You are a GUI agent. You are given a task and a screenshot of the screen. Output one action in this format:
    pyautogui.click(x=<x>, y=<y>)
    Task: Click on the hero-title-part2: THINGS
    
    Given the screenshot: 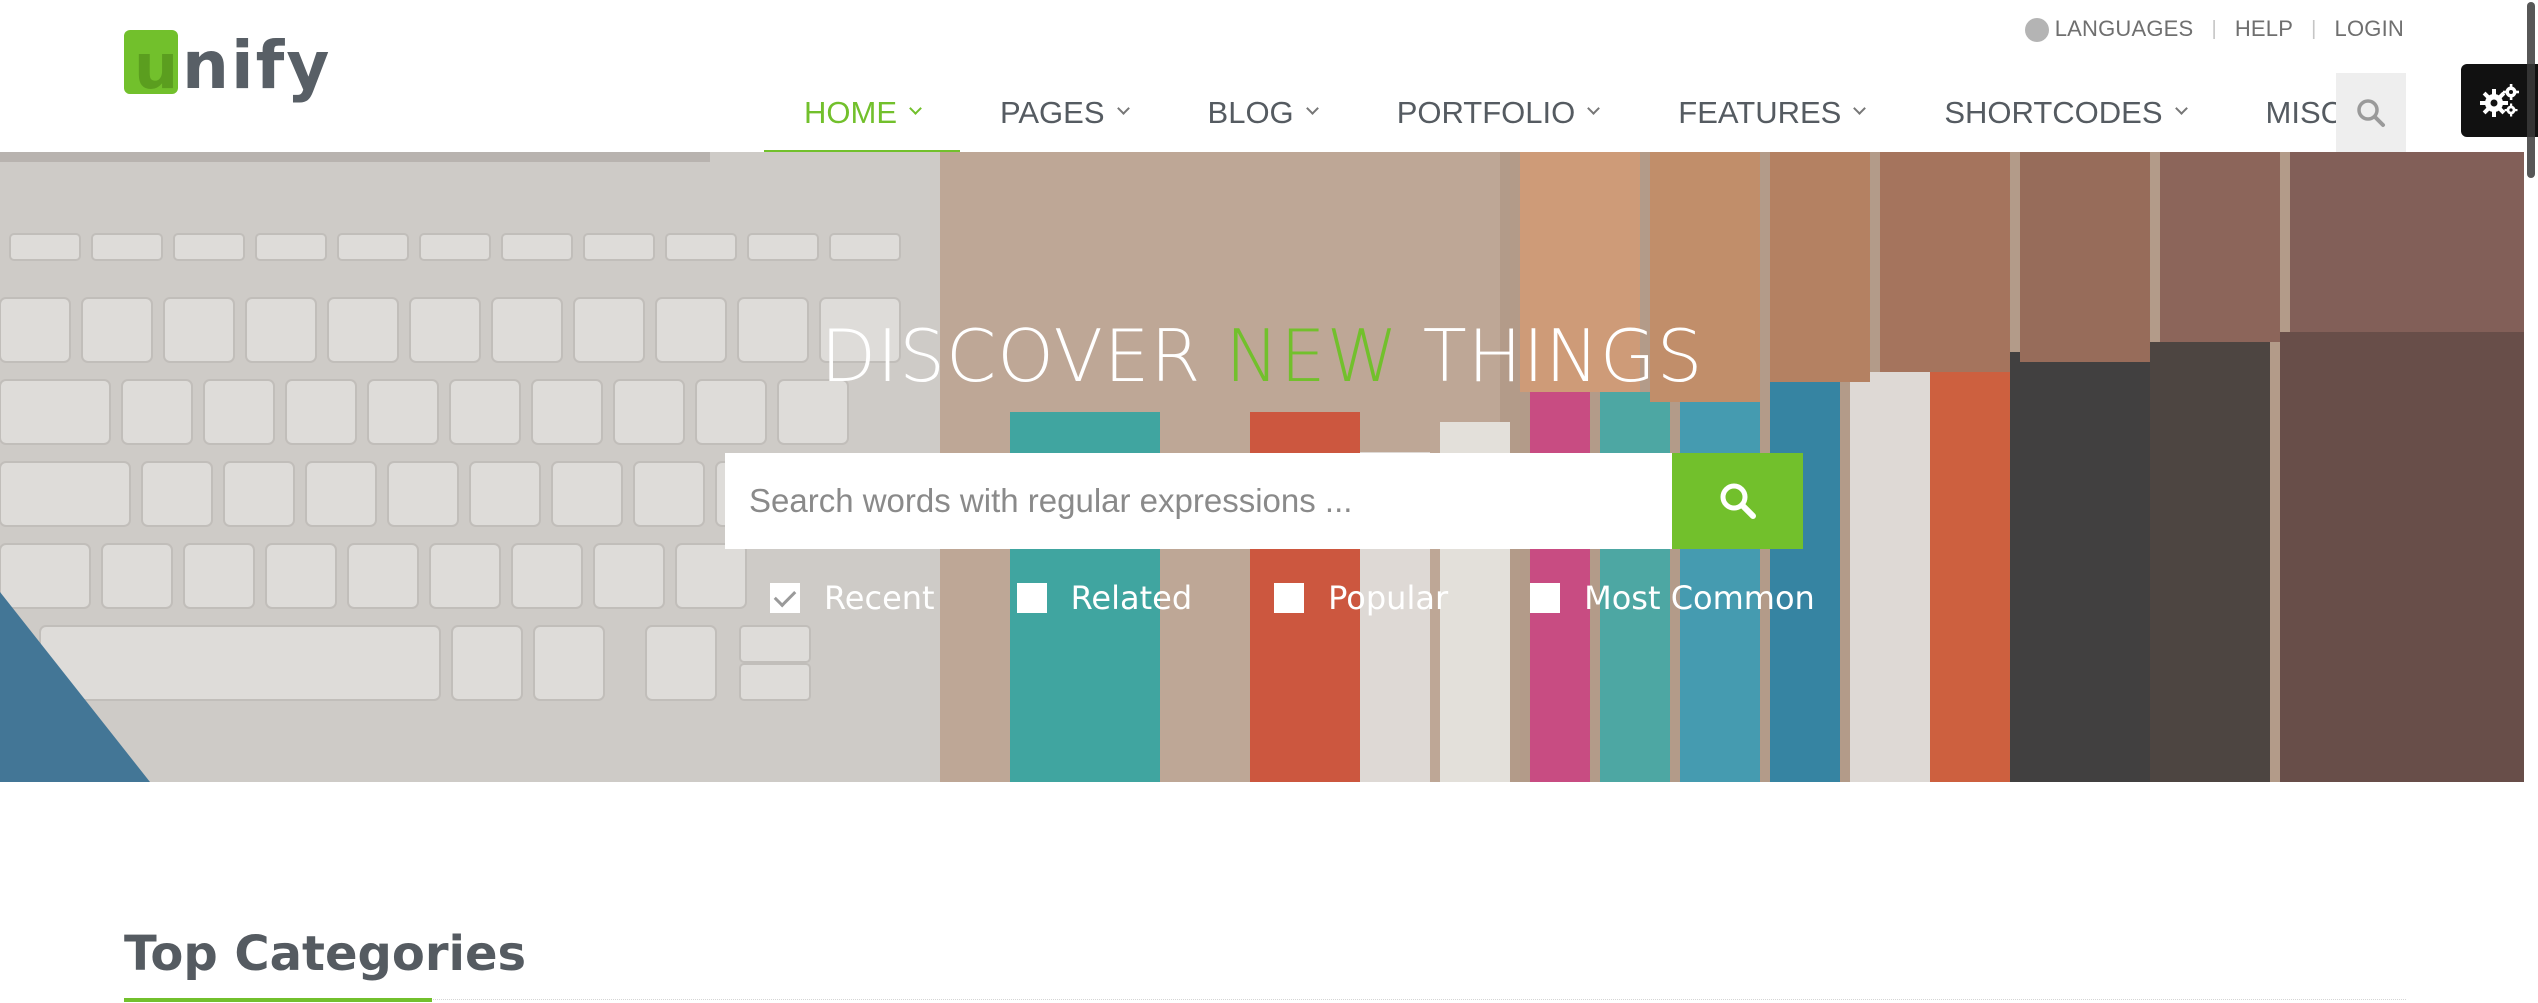 What is the action you would take?
    pyautogui.click(x=1551, y=356)
    